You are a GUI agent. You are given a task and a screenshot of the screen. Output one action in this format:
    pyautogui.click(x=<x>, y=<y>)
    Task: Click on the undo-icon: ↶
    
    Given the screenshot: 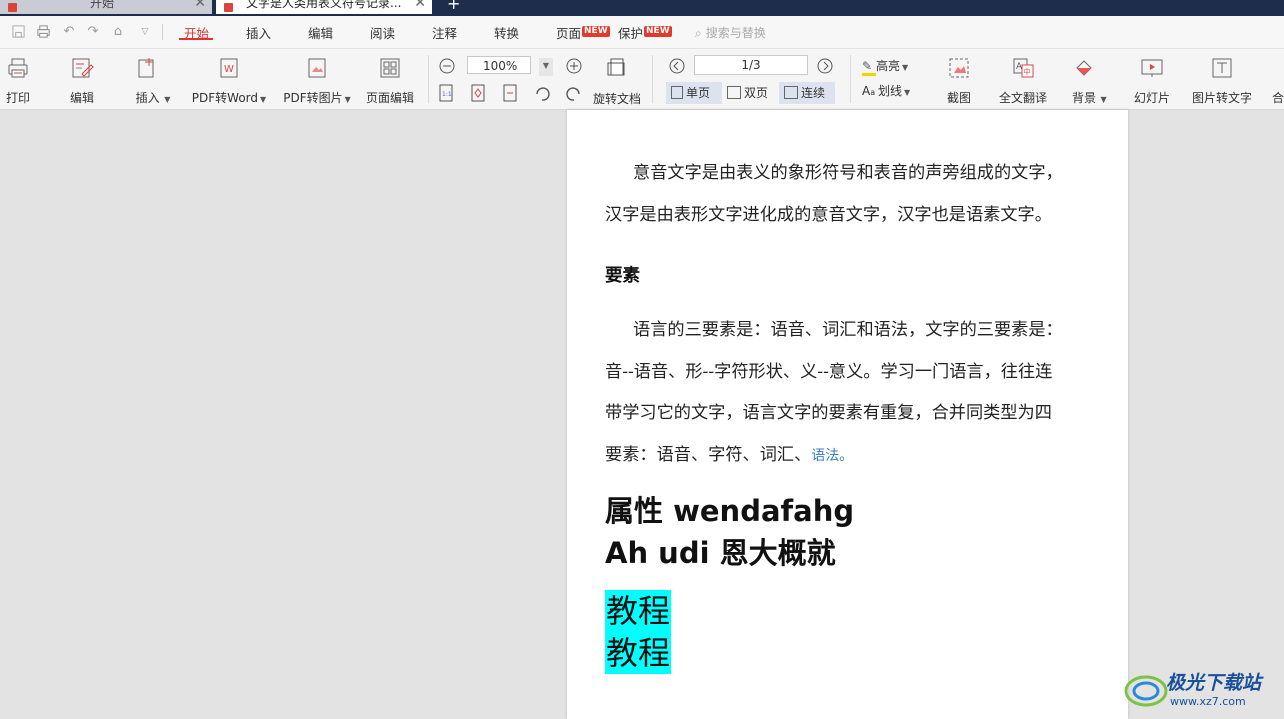 What is the action you would take?
    pyautogui.click(x=69, y=32)
    